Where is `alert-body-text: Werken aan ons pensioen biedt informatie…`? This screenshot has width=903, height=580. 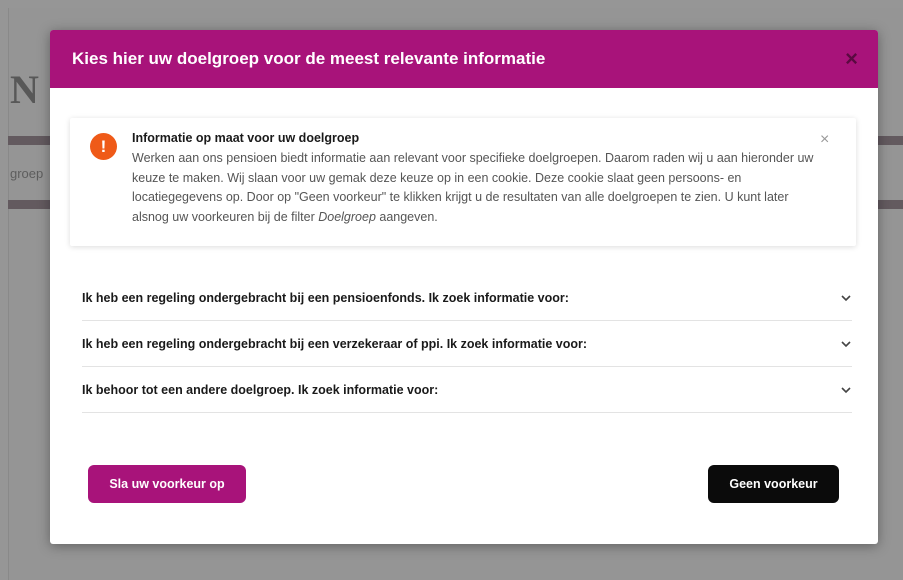
alert-body-text: Werken aan ons pensioen biedt informatie… is located at coordinates (473, 187).